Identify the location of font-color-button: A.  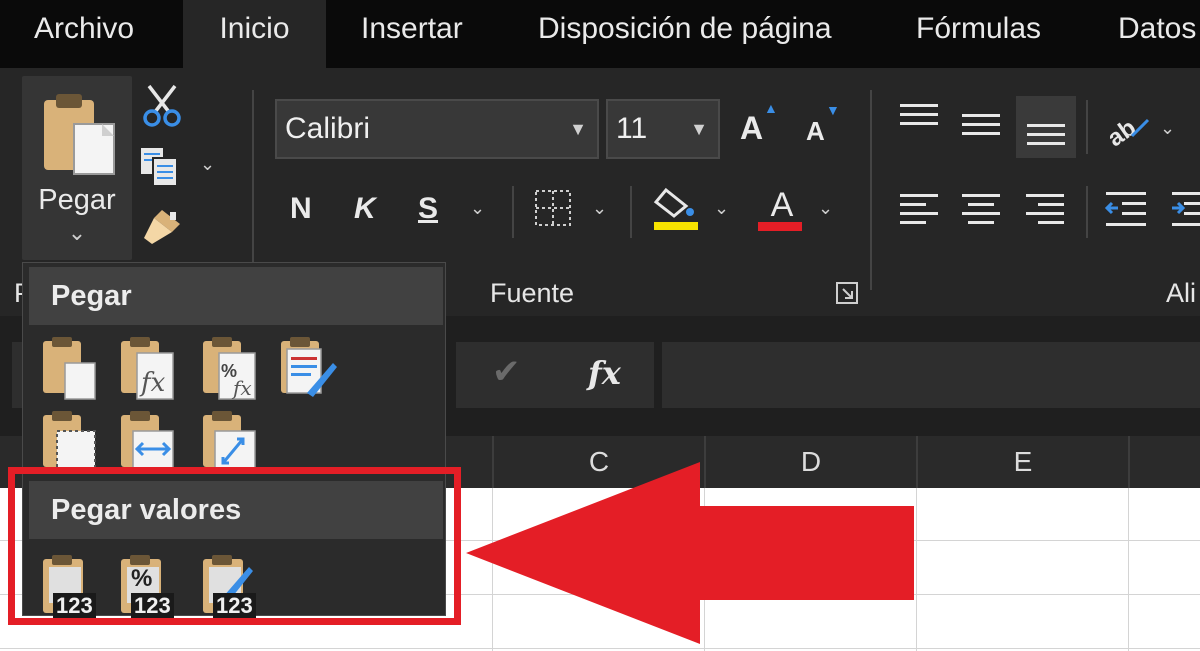
(782, 205).